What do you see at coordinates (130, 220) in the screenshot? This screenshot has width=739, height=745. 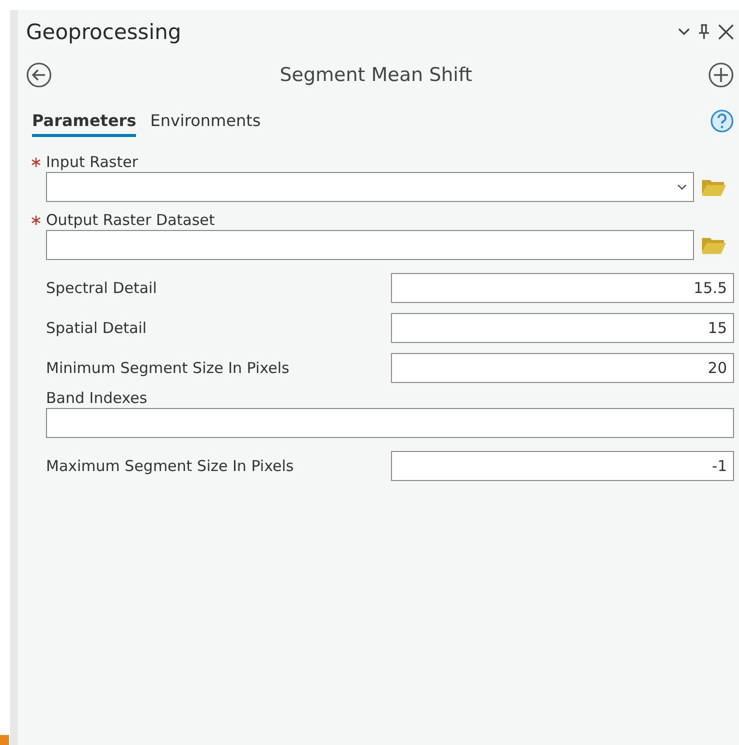 I see `parameter-label: Output Raster Dataset` at bounding box center [130, 220].